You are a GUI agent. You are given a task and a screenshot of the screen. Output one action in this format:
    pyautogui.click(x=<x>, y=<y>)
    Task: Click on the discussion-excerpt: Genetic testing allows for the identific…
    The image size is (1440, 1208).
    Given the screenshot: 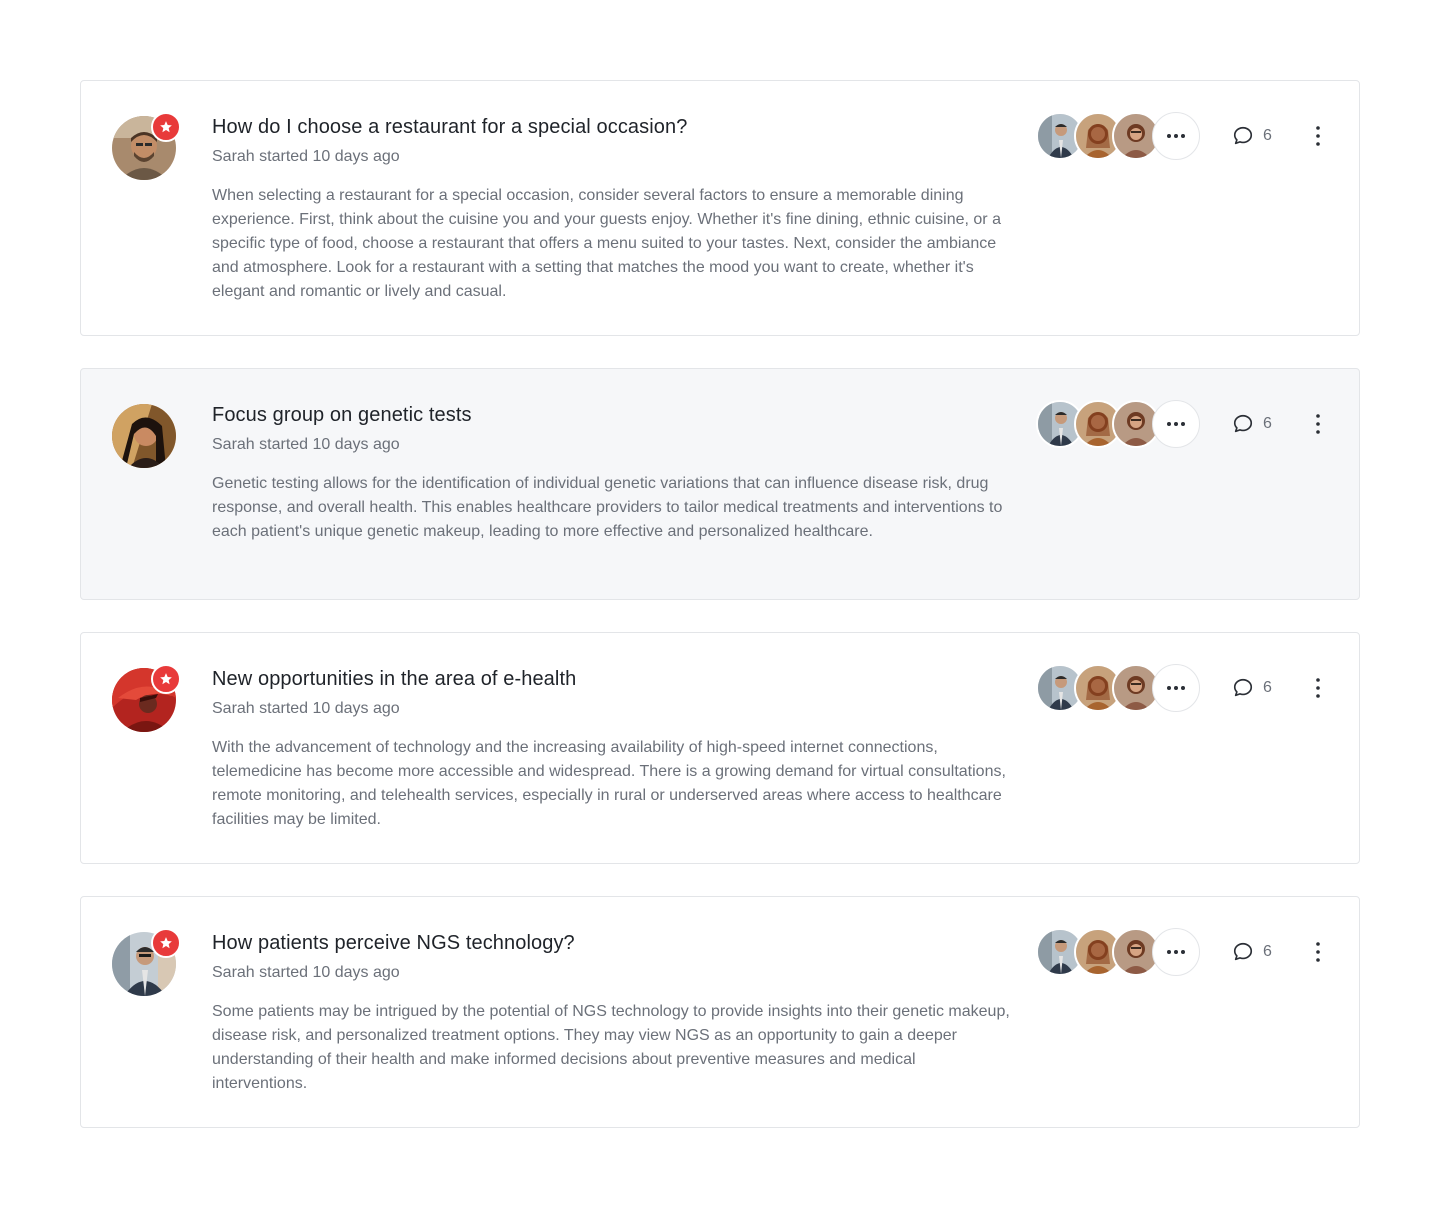 What is the action you would take?
    pyautogui.click(x=607, y=507)
    